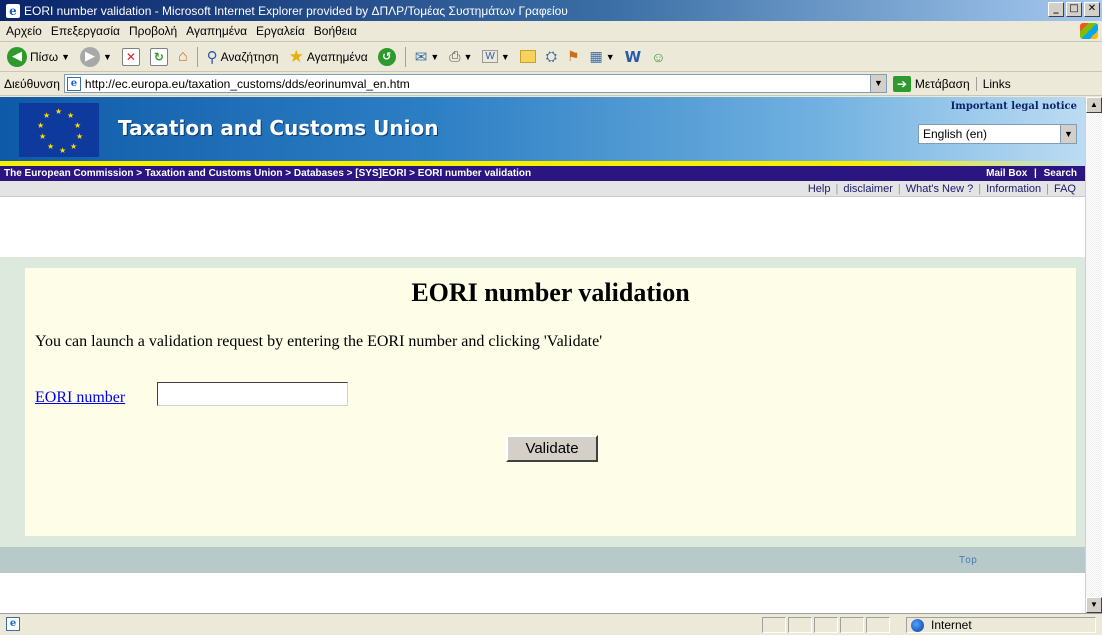 Image resolution: width=1102 pixels, height=635 pixels. Describe the element at coordinates (868, 189) in the screenshot. I see `disclaimer-link: disclaimer` at that location.